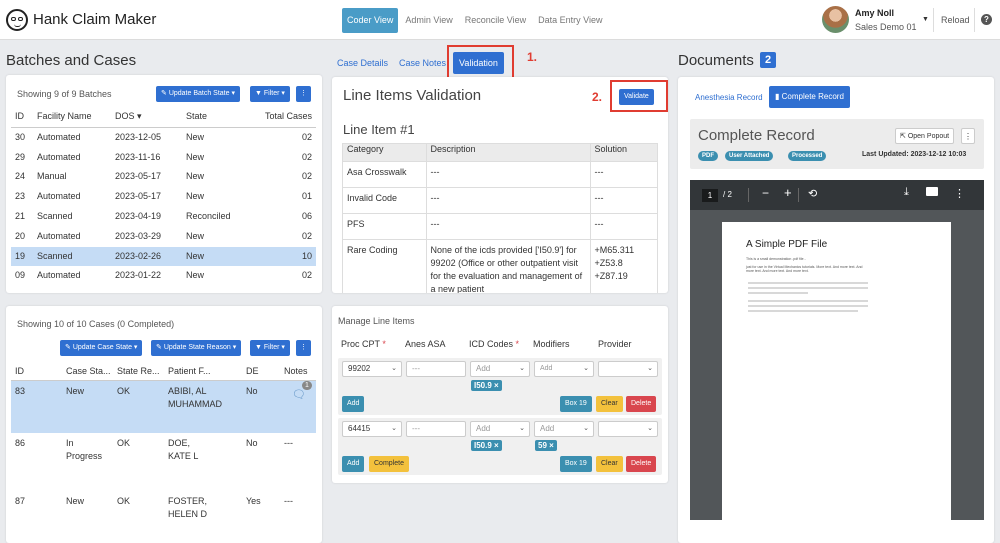  Describe the element at coordinates (925, 19) in the screenshot. I see `user-menu-chevron-down-icon: ▼` at that location.